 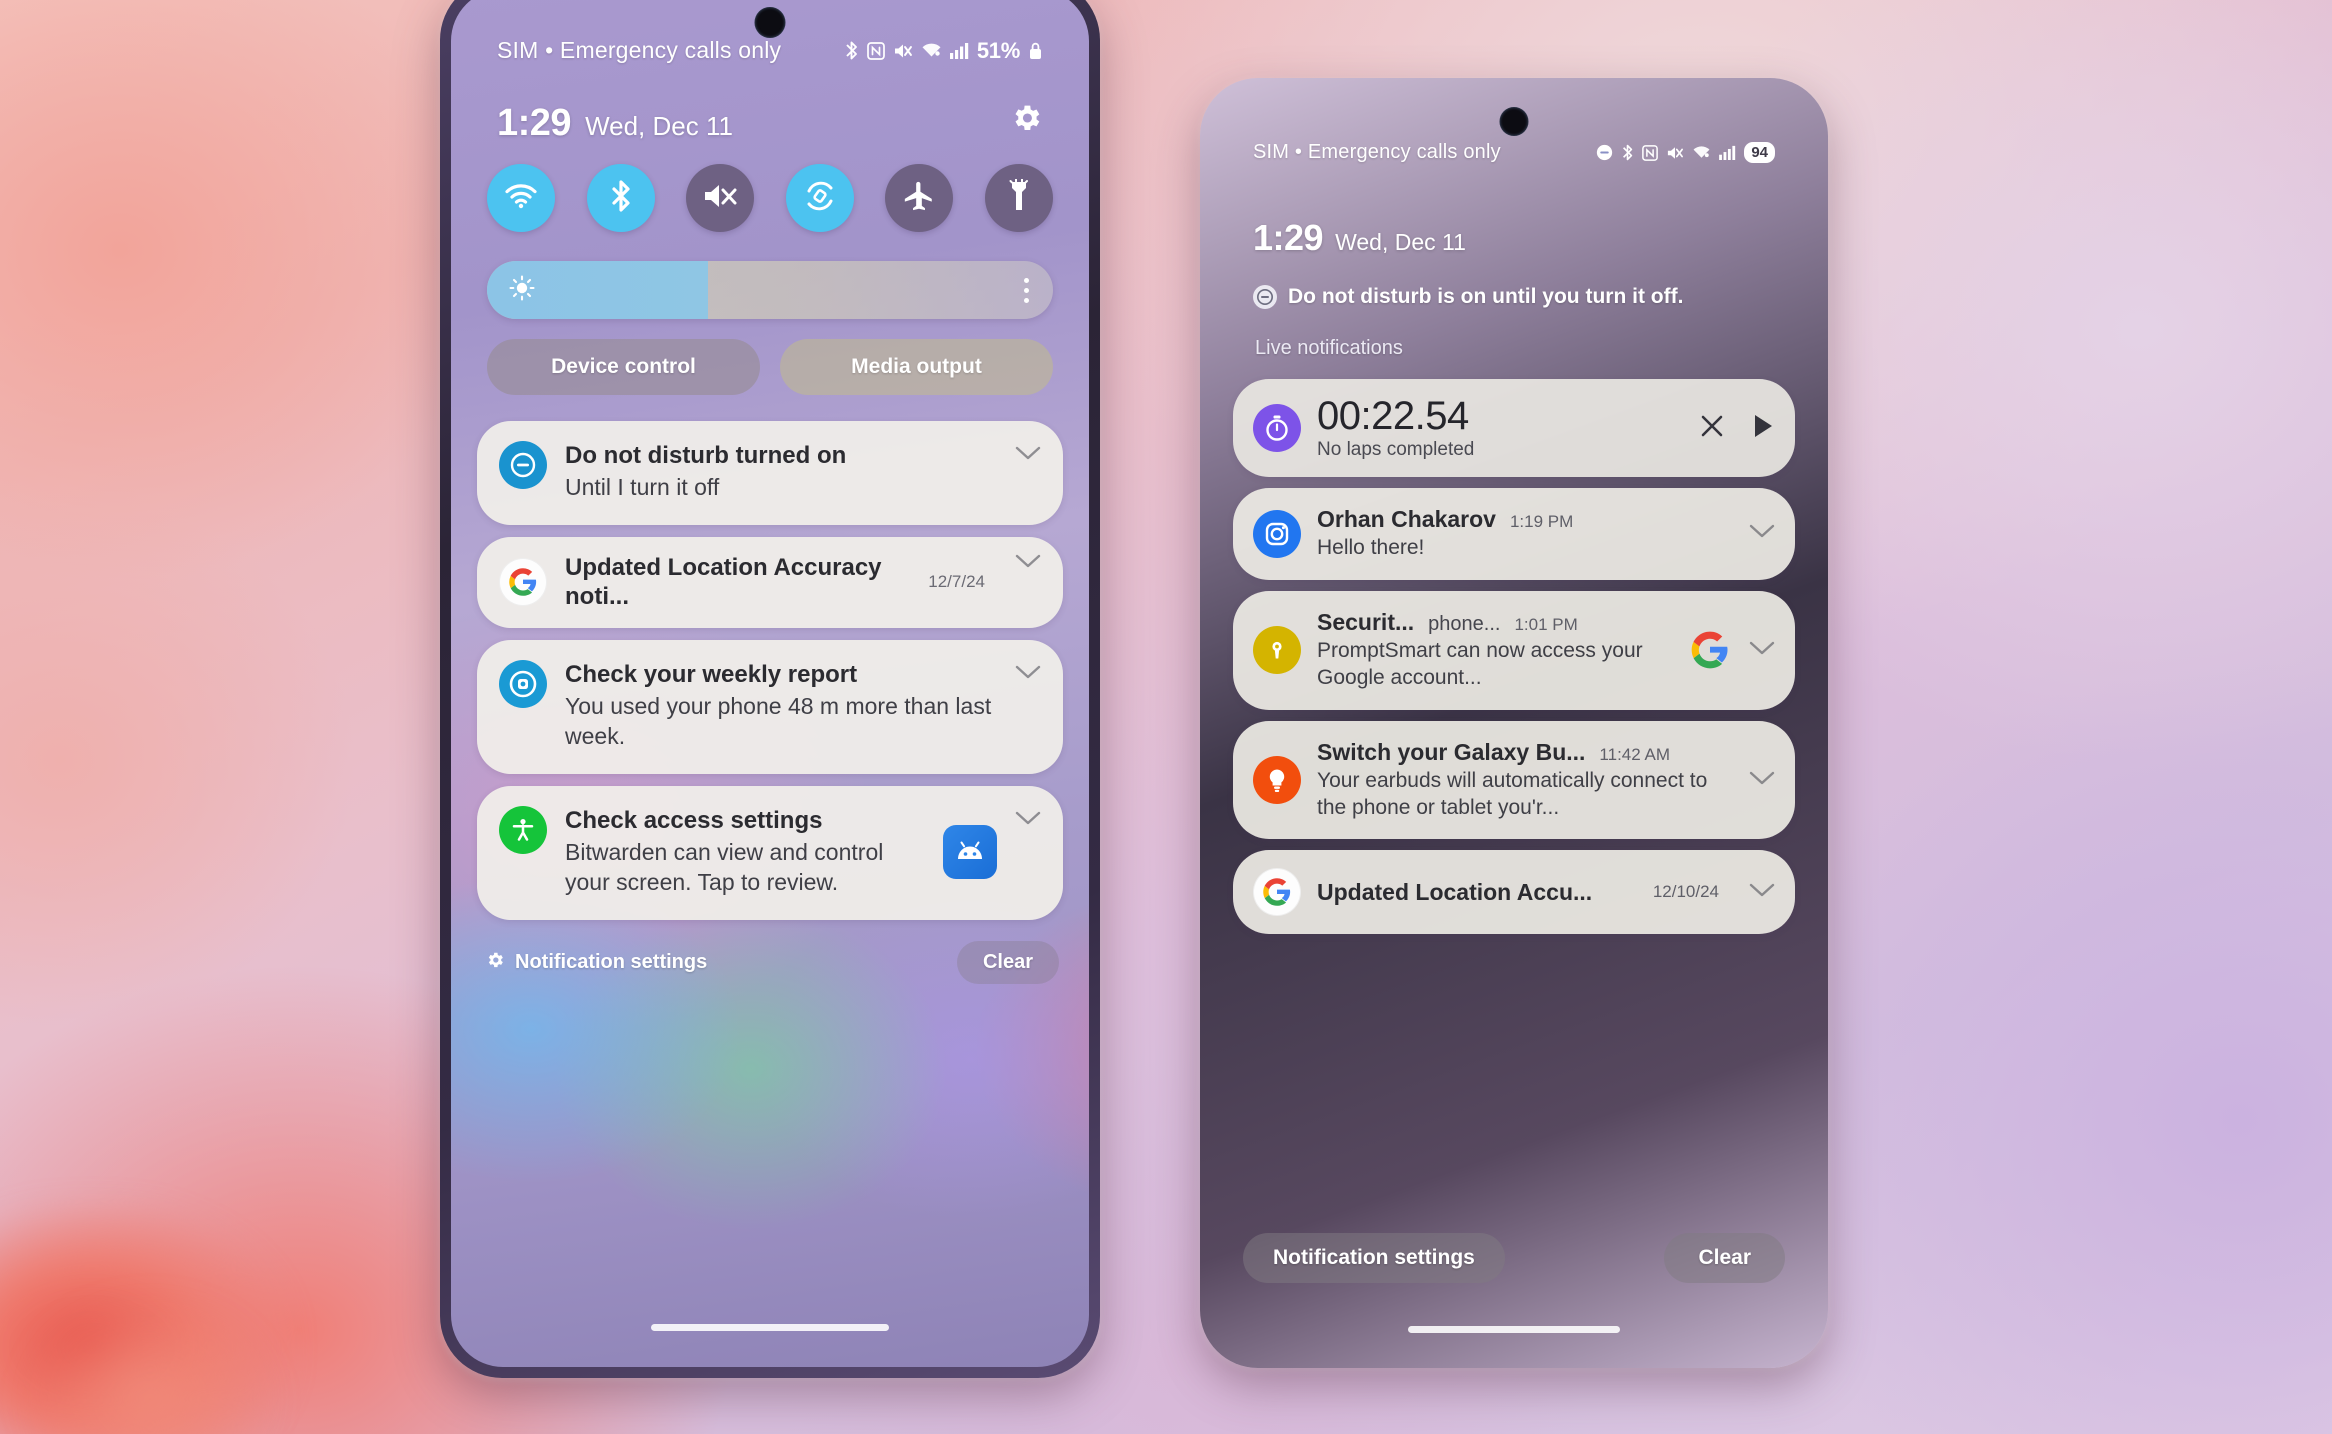 I want to click on airplane-icon, so click(x=919, y=198).